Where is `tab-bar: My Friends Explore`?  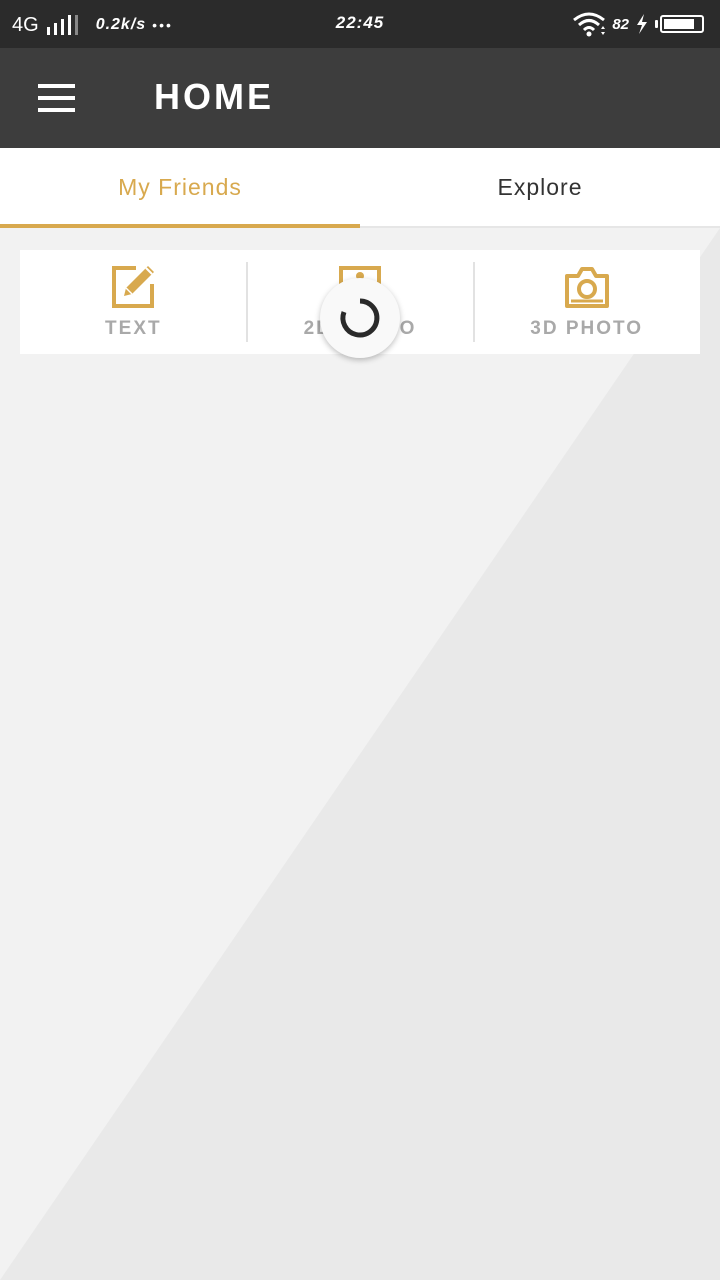 tab-bar: My Friends Explore is located at coordinates (360, 188).